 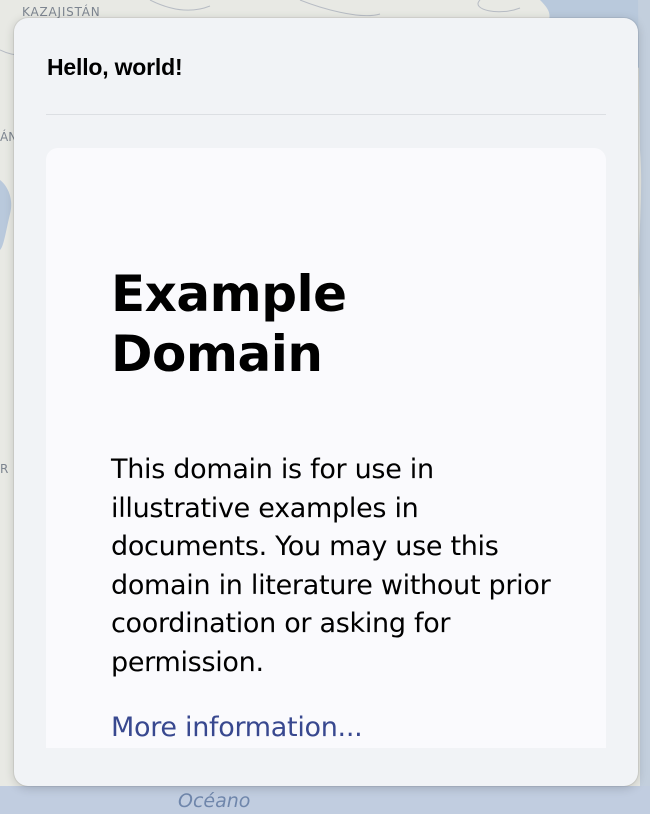 What do you see at coordinates (4, 469) in the screenshot?
I see `map-label-edge: R` at bounding box center [4, 469].